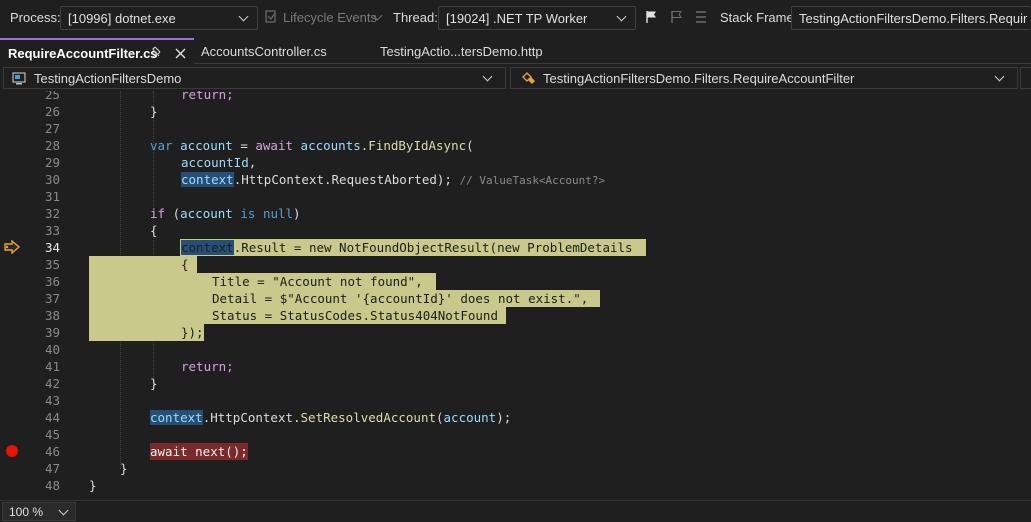  What do you see at coordinates (52, 417) in the screenshot?
I see `line-number: 44` at bounding box center [52, 417].